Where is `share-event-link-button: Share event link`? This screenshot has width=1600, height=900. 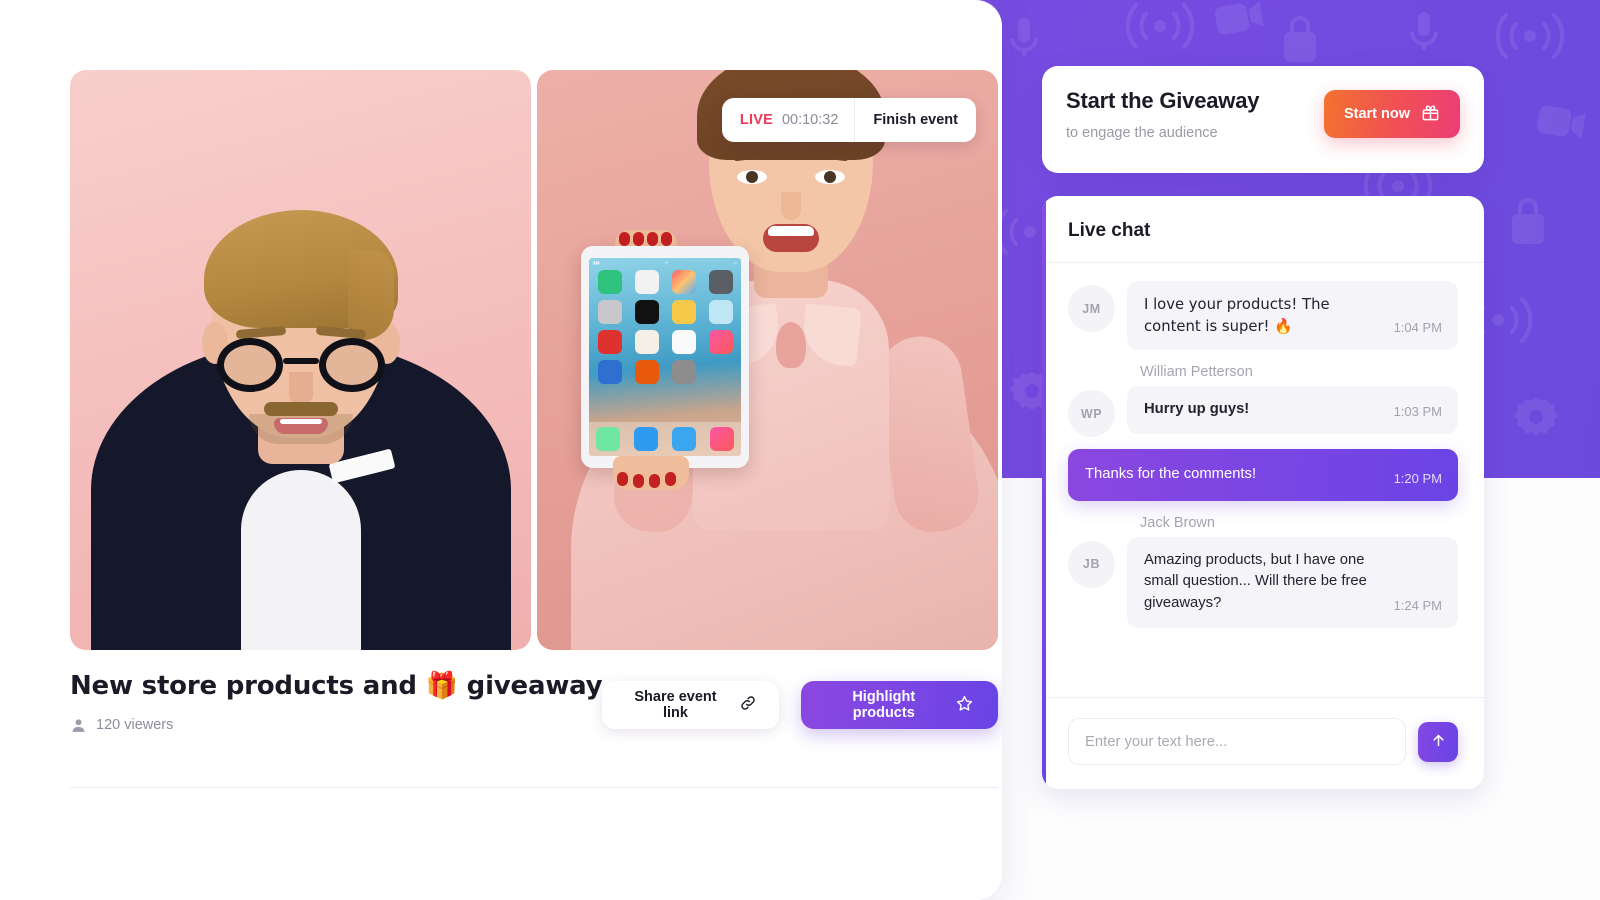 share-event-link-button: Share event link is located at coordinates (690, 705).